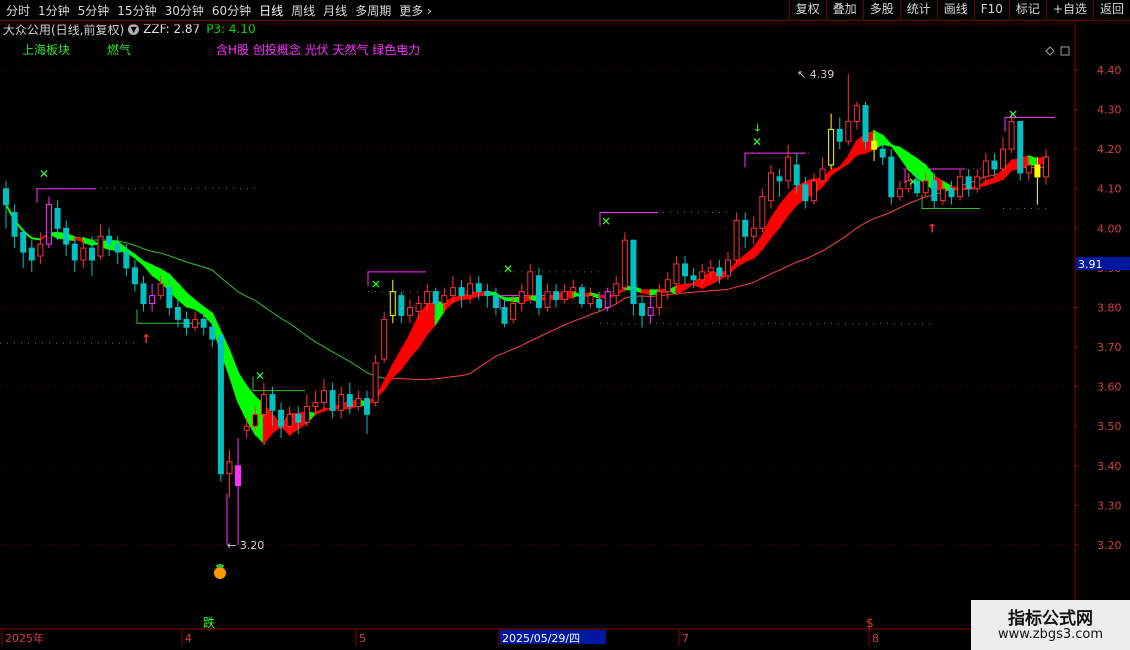 The height and width of the screenshot is (650, 1130). I want to click on period-tab-5: 60分钟, so click(231, 10).